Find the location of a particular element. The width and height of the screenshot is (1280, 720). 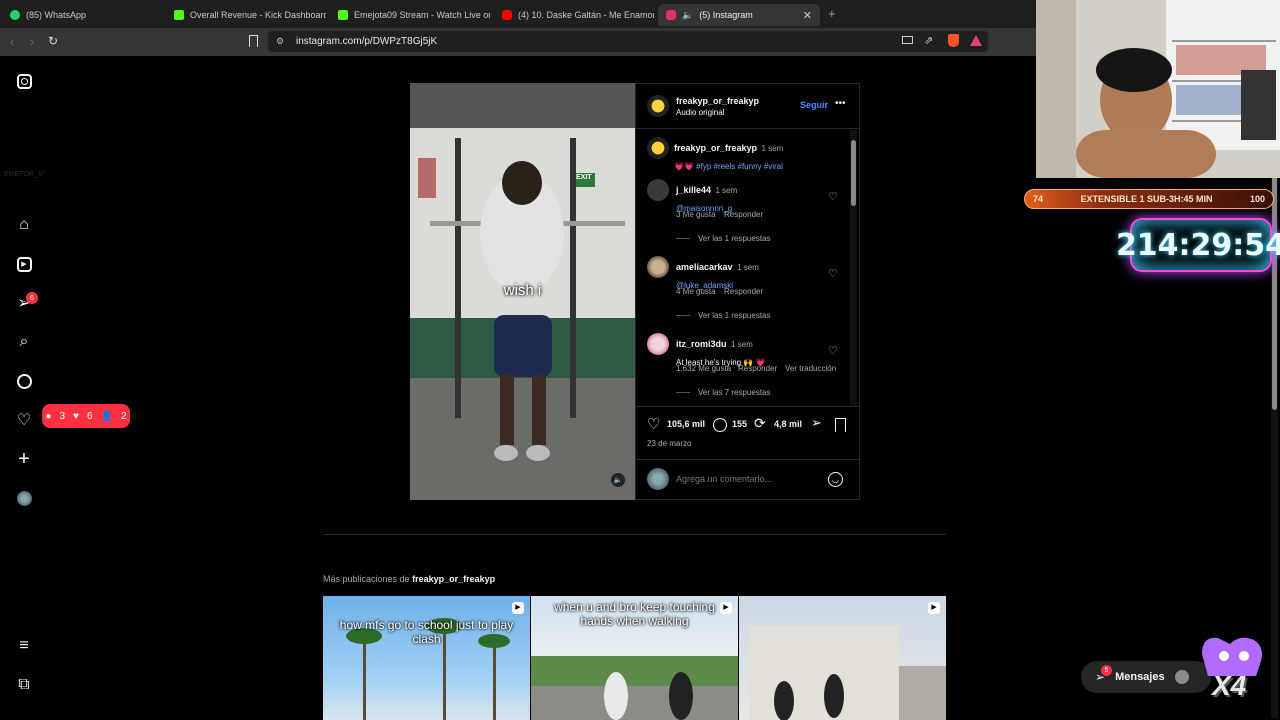

more-post-thumb: ▶ is located at coordinates (842, 658).